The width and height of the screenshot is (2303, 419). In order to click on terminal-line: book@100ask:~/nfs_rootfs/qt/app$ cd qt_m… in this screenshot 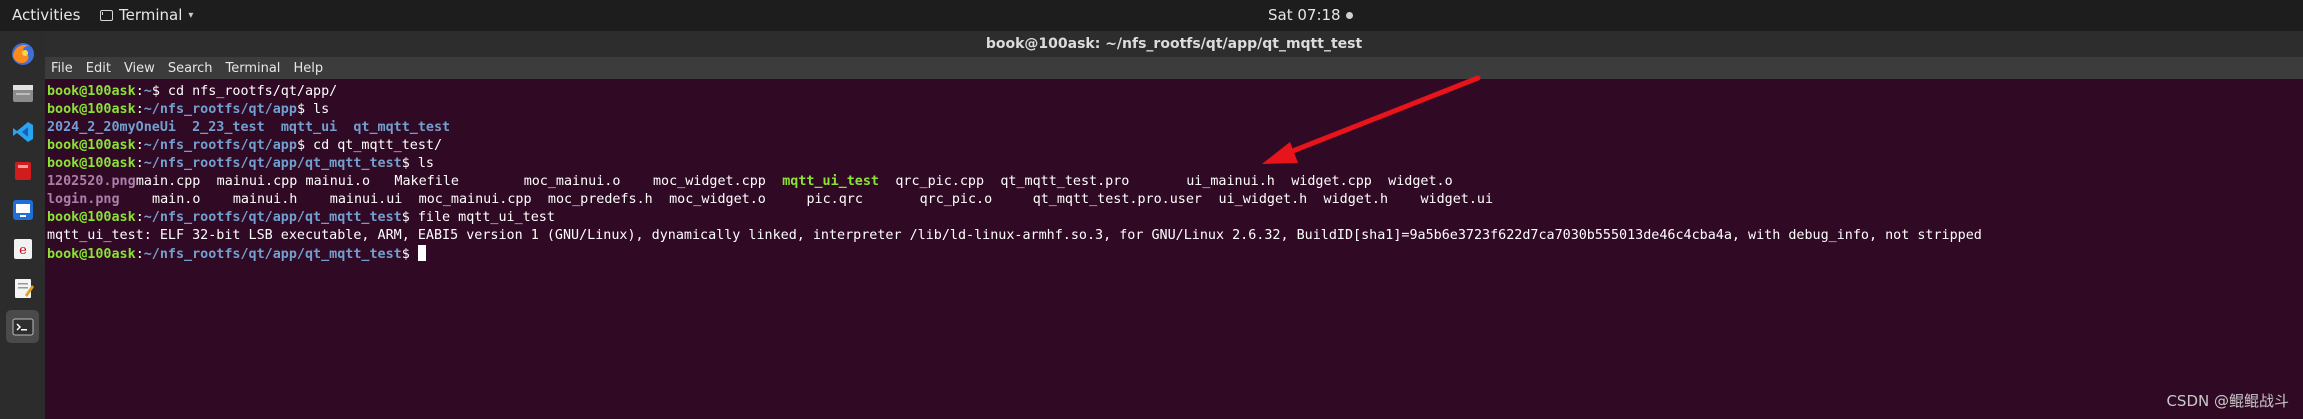, I will do `click(1175, 146)`.